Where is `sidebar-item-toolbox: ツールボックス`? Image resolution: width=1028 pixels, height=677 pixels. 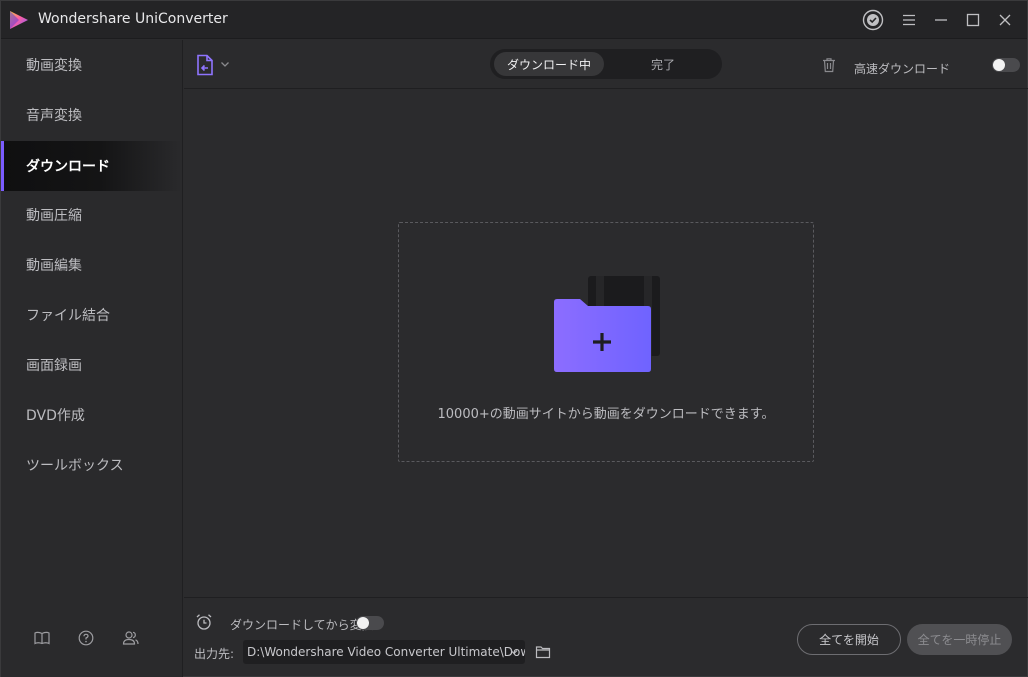 sidebar-item-toolbox: ツールボックス is located at coordinates (91, 465).